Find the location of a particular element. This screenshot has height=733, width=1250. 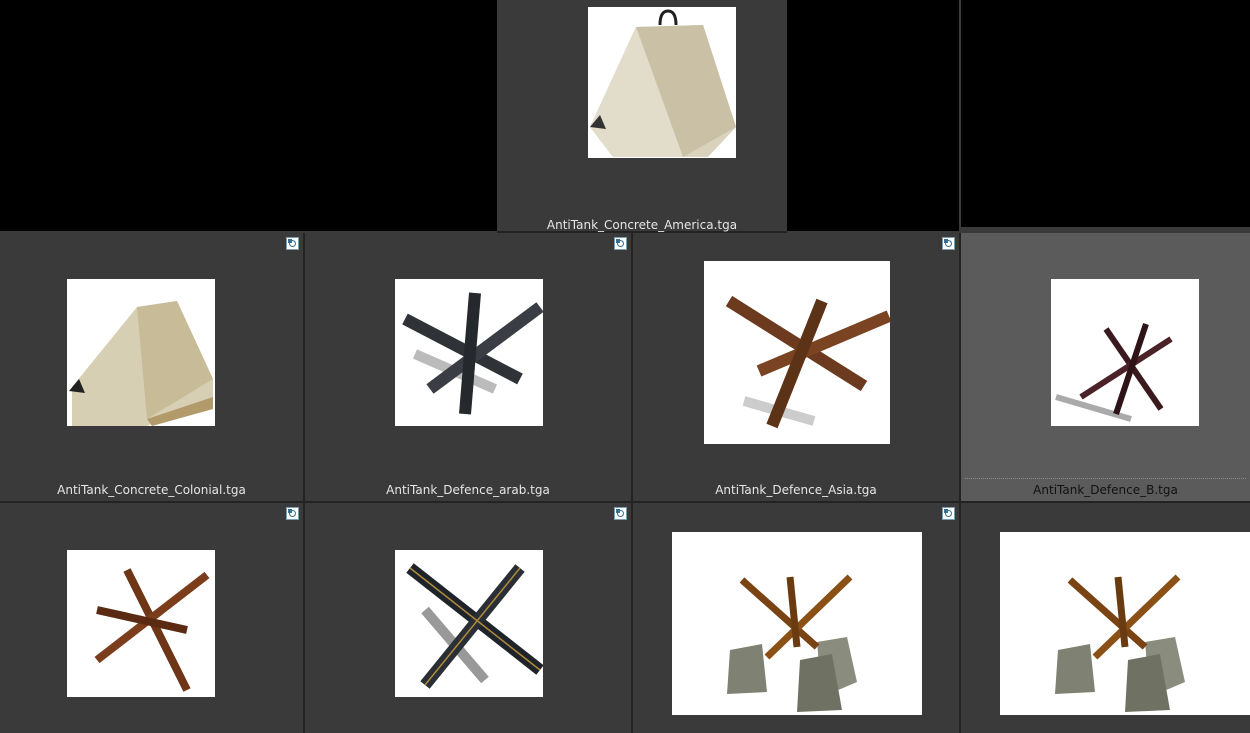

concrete-pyramid-with-ring-icon is located at coordinates (662, 82).